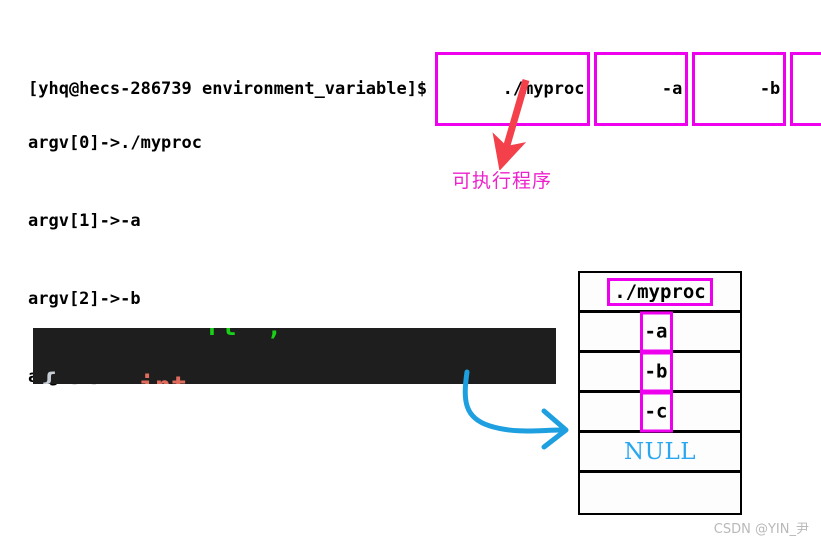 The width and height of the screenshot is (821, 545). I want to click on highlight-box-arg3: -c, so click(805, 89).